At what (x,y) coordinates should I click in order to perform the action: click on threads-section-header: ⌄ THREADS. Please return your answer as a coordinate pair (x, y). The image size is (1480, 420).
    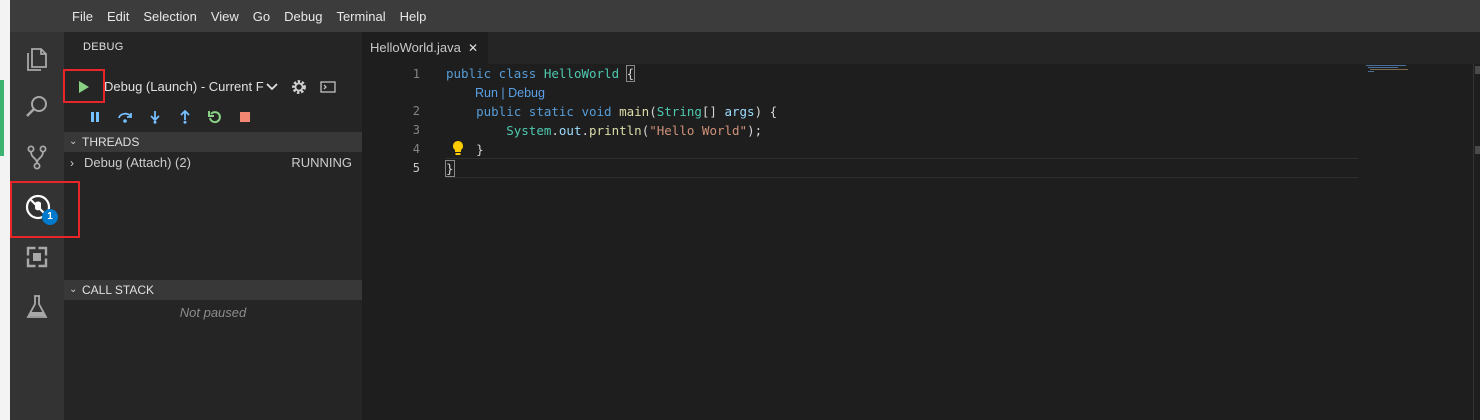
    Looking at the image, I should click on (213, 142).